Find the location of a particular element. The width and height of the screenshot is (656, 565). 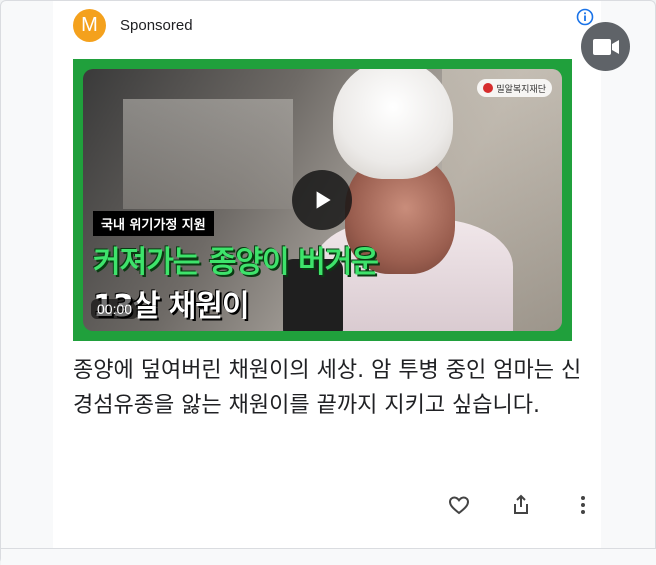

avatar-letter: M is located at coordinates (89, 24).